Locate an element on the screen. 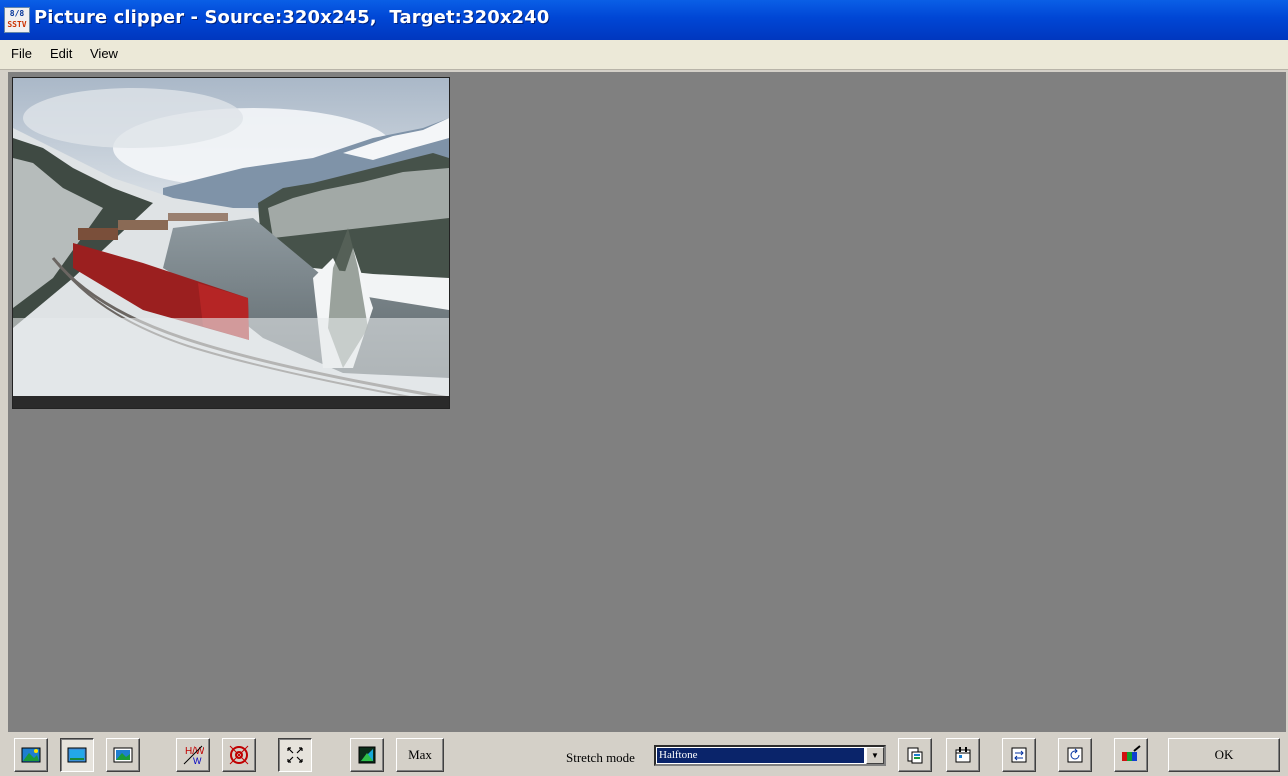 The width and height of the screenshot is (1288, 776). picture-button is located at coordinates (31, 755).